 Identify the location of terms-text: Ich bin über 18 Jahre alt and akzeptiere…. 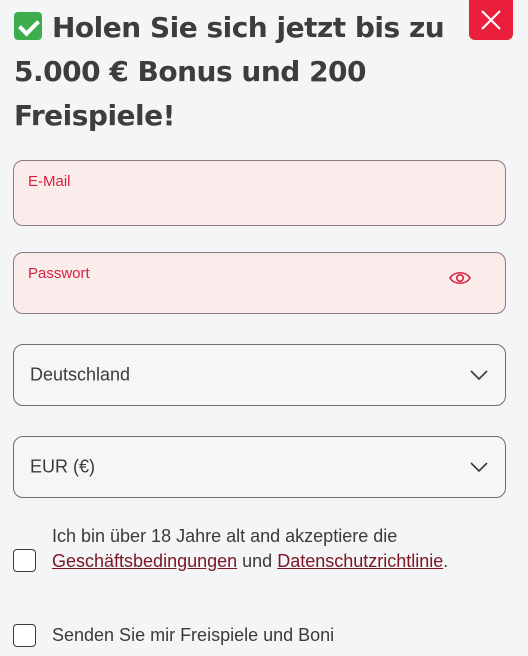
(282, 549).